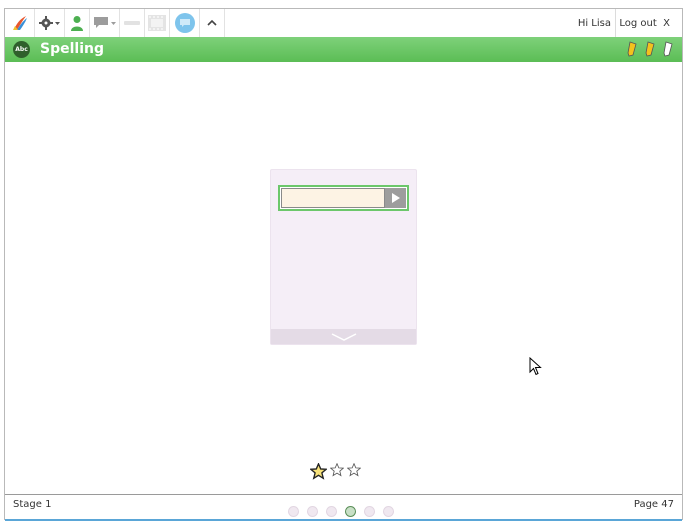  Describe the element at coordinates (20, 23) in the screenshot. I see `app-logo-icon` at that location.